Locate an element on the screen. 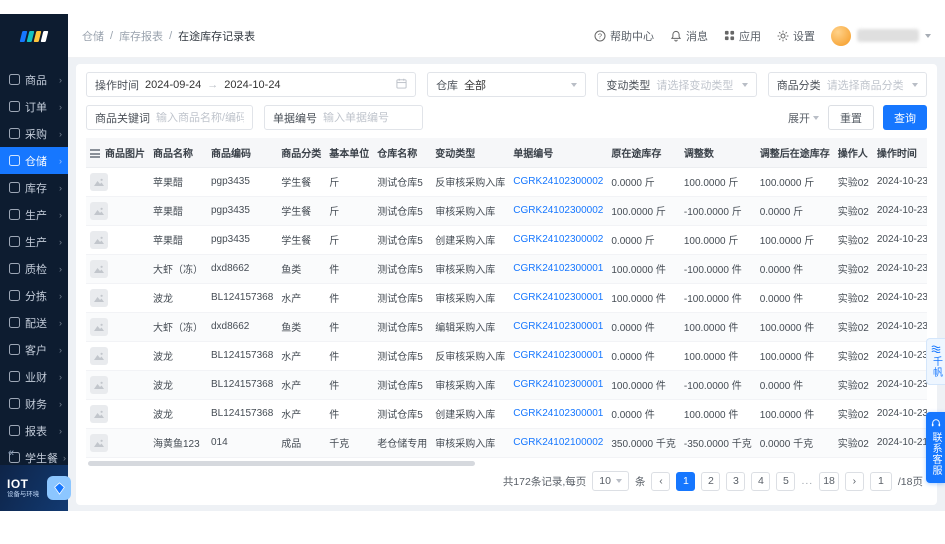 The height and width of the screenshot is (544, 945). column-header-label: 变动类型 is located at coordinates (455, 154).